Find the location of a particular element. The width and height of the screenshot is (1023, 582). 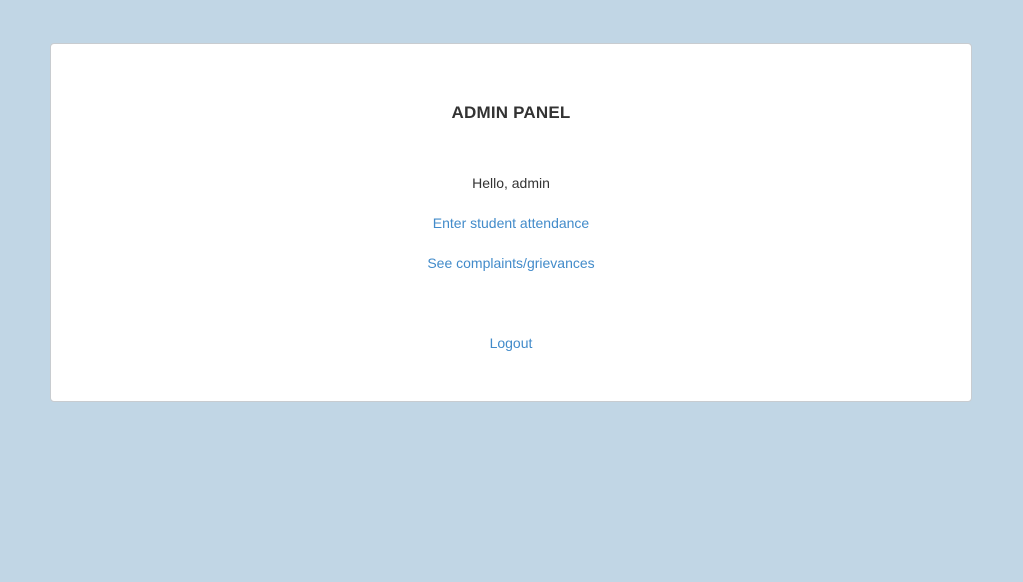

logout-link: Logout is located at coordinates (511, 343).